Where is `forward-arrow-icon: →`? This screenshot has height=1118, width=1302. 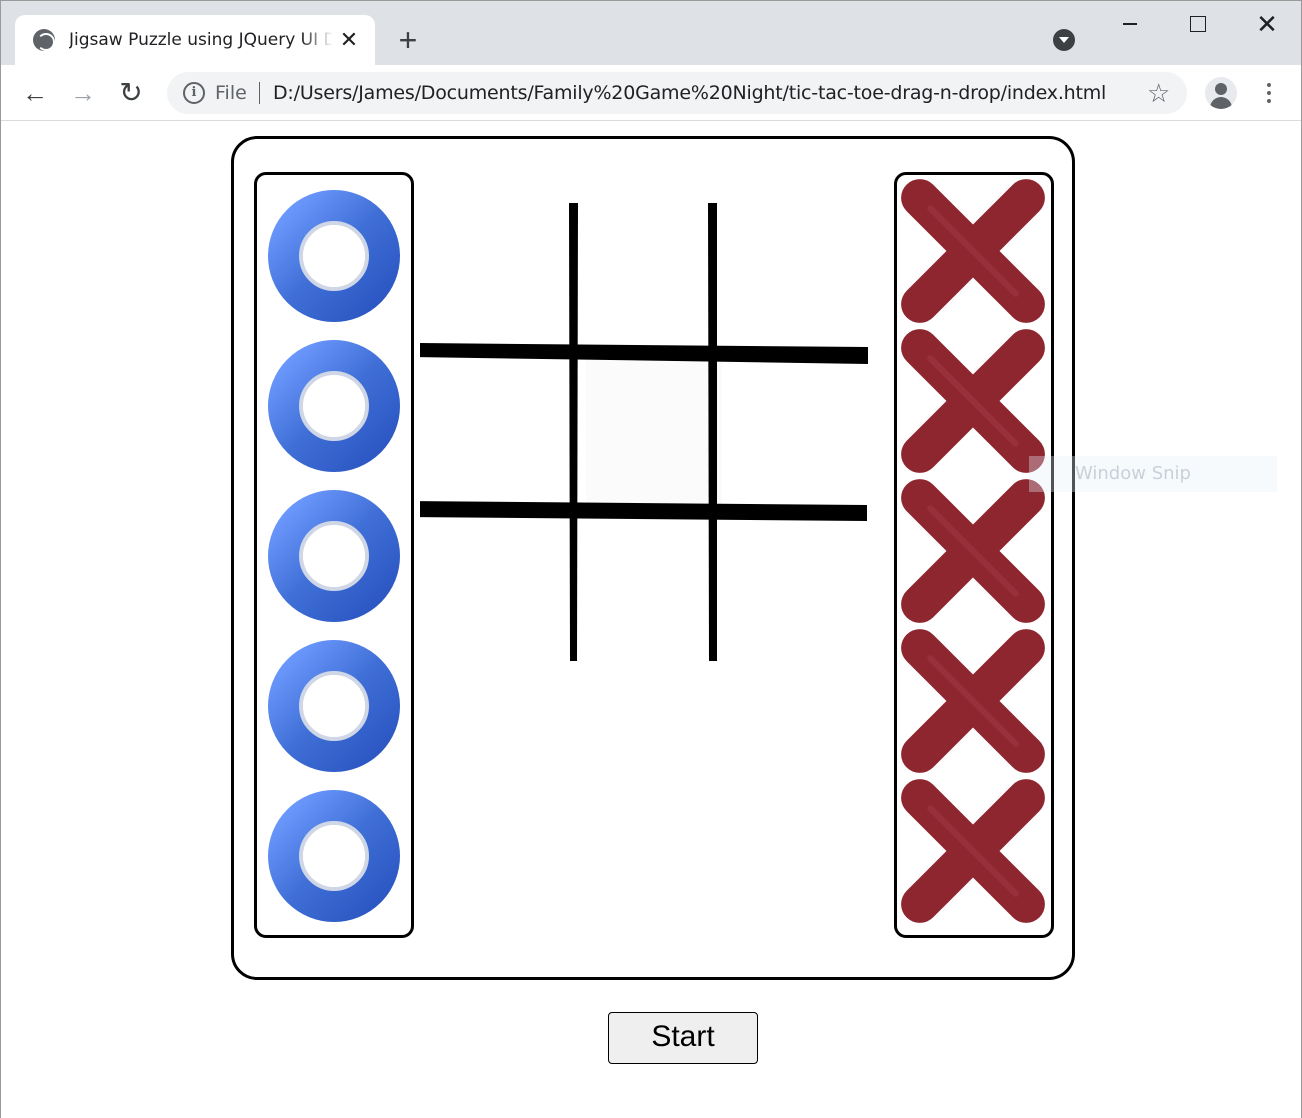
forward-arrow-icon: → is located at coordinates (83, 93).